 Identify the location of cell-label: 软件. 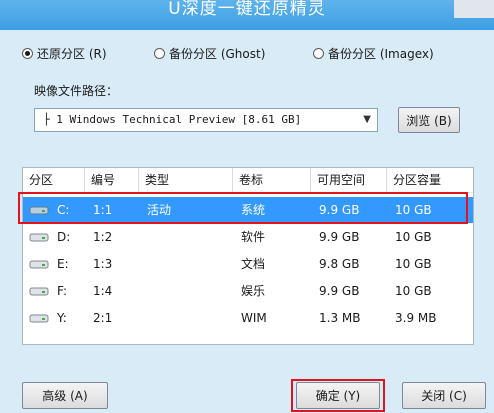
(253, 237).